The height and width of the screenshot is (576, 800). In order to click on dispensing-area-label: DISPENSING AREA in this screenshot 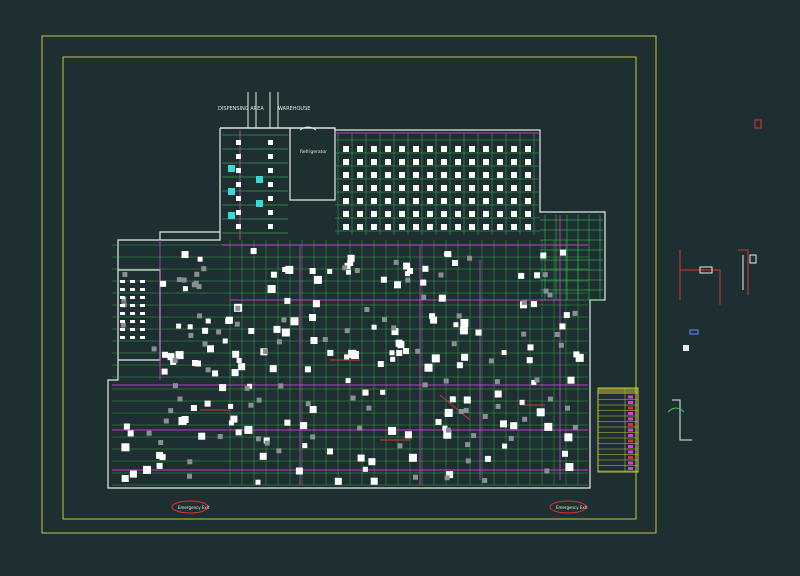, I will do `click(241, 109)`.